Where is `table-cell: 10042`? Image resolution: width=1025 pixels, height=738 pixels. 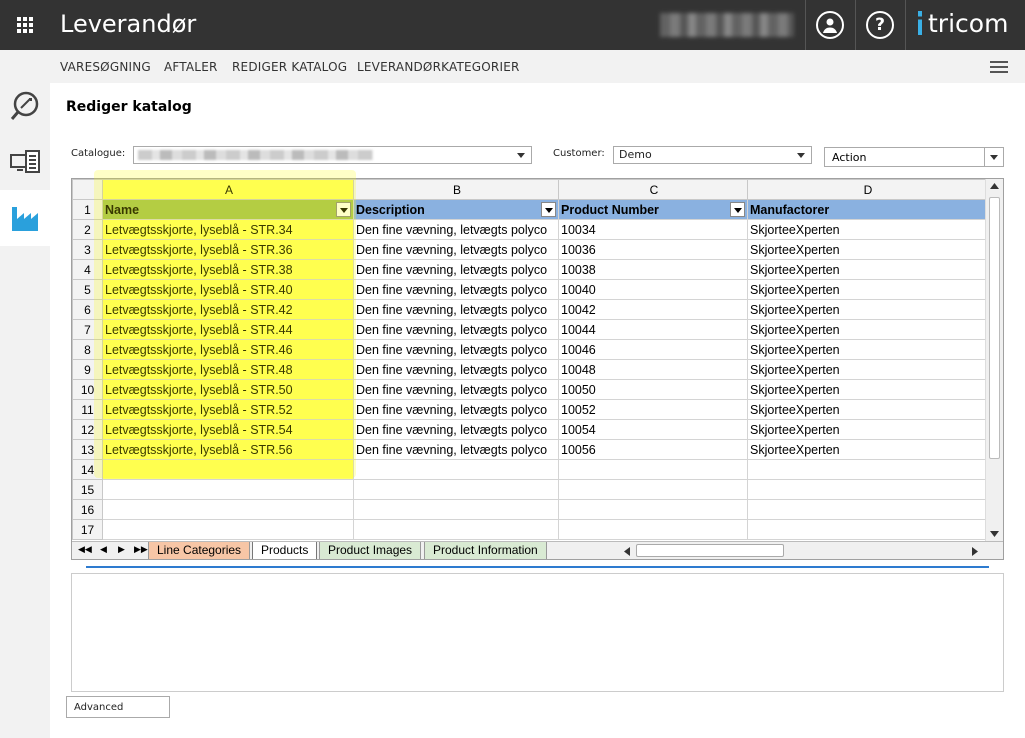 table-cell: 10042 is located at coordinates (653, 309).